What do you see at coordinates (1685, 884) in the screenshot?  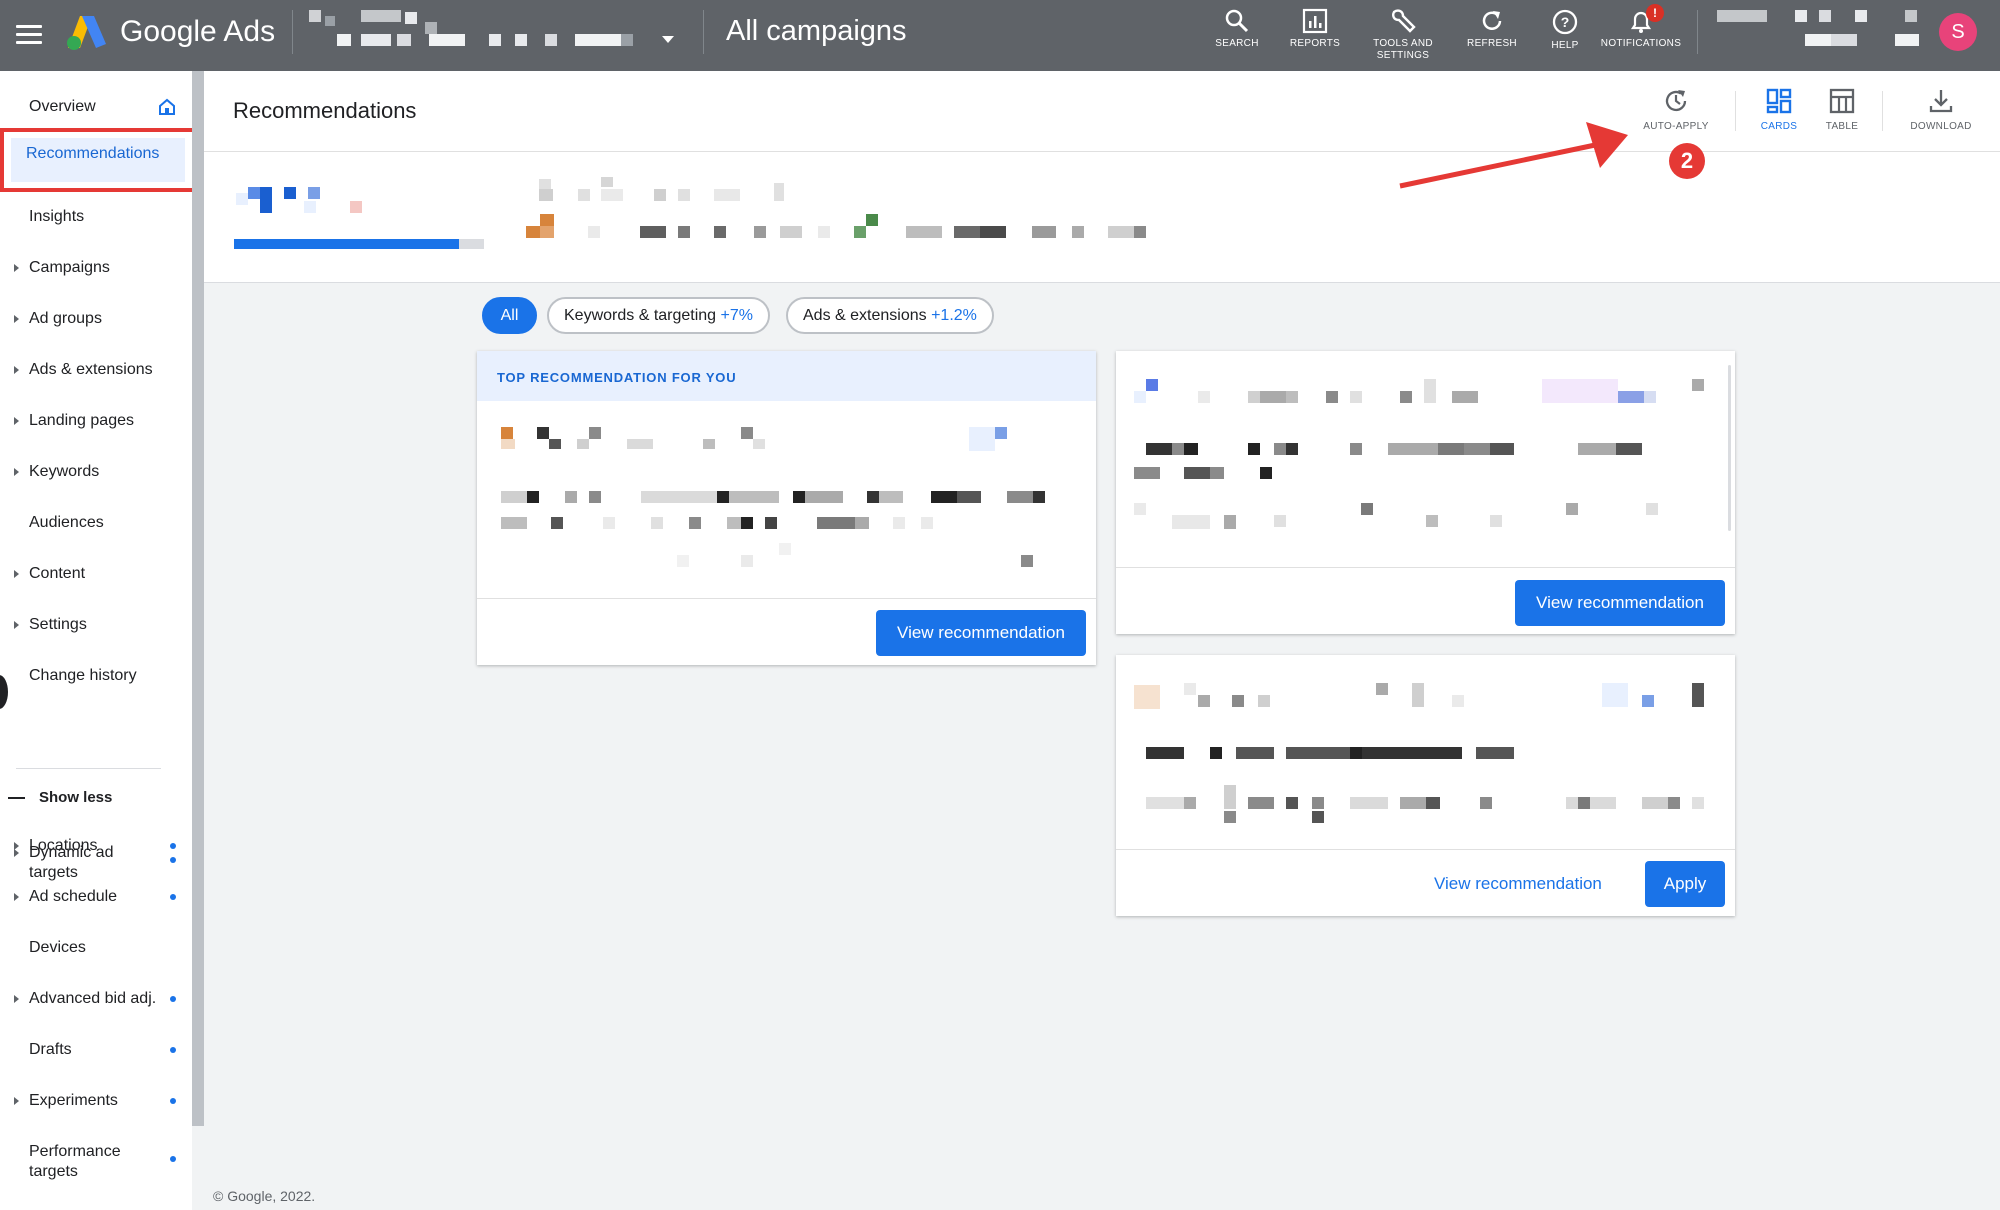 I see `apply-button: Apply` at bounding box center [1685, 884].